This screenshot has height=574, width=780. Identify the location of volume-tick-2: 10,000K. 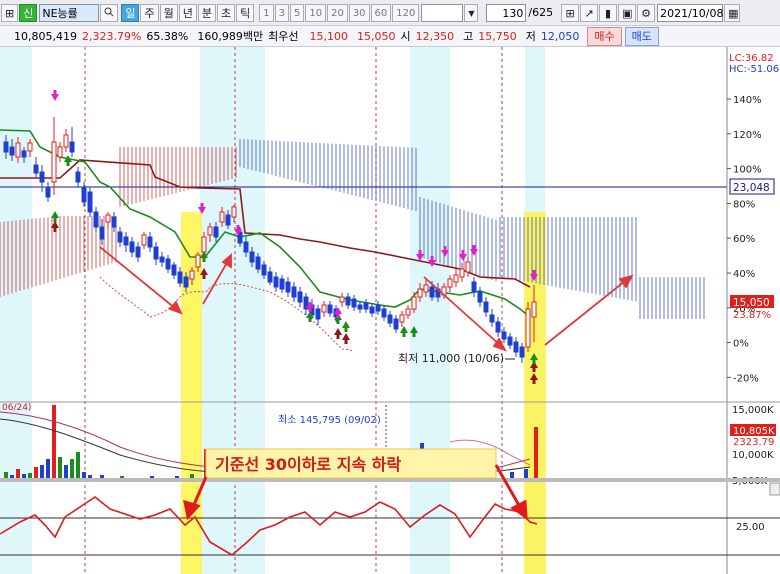
(753, 455).